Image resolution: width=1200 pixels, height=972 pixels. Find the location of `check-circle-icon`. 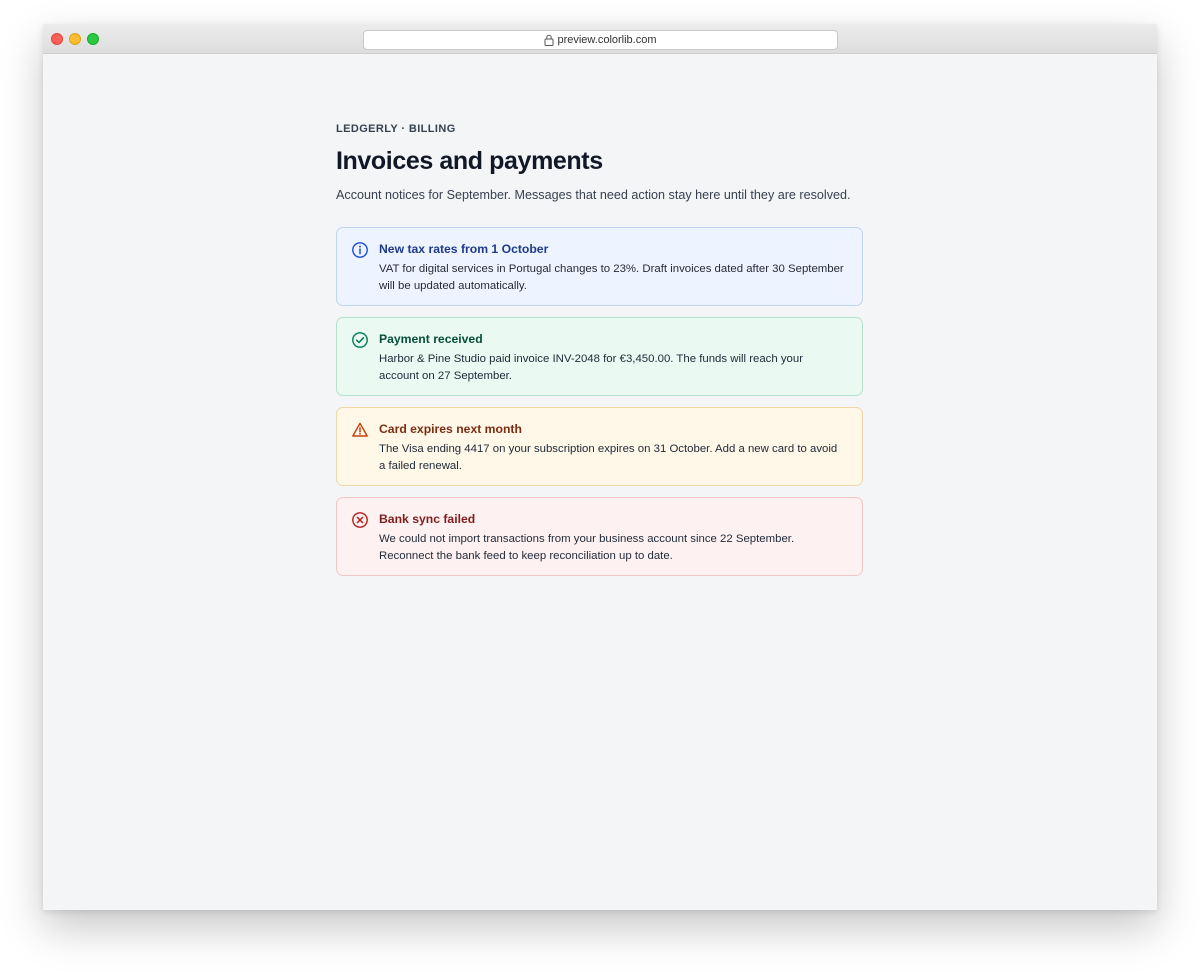

check-circle-icon is located at coordinates (360, 340).